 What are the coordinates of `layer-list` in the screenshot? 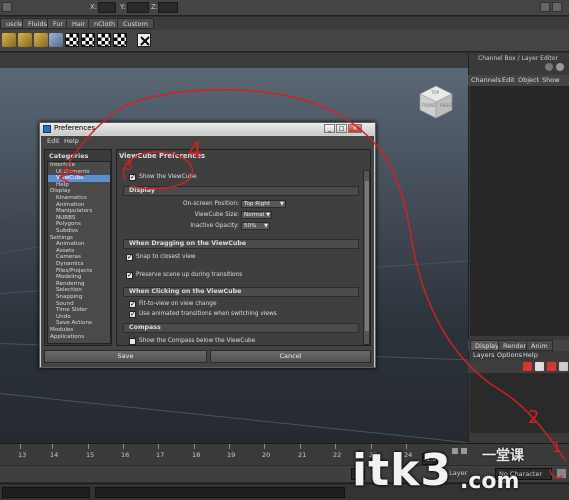 It's located at (519, 403).